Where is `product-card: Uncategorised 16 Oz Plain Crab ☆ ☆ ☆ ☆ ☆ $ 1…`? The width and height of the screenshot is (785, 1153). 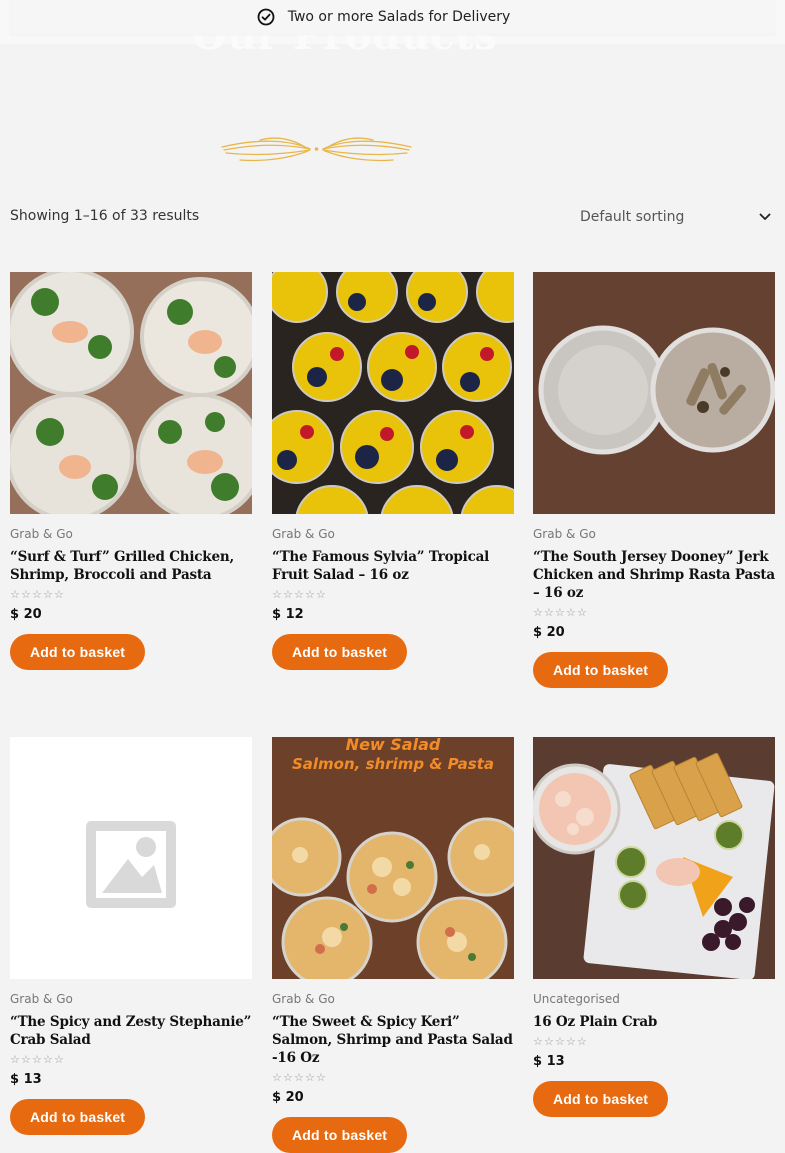
product-card: Uncategorised 16 Oz Plain Crab ☆ ☆ ☆ ☆ ☆ $ 1… is located at coordinates (654, 927).